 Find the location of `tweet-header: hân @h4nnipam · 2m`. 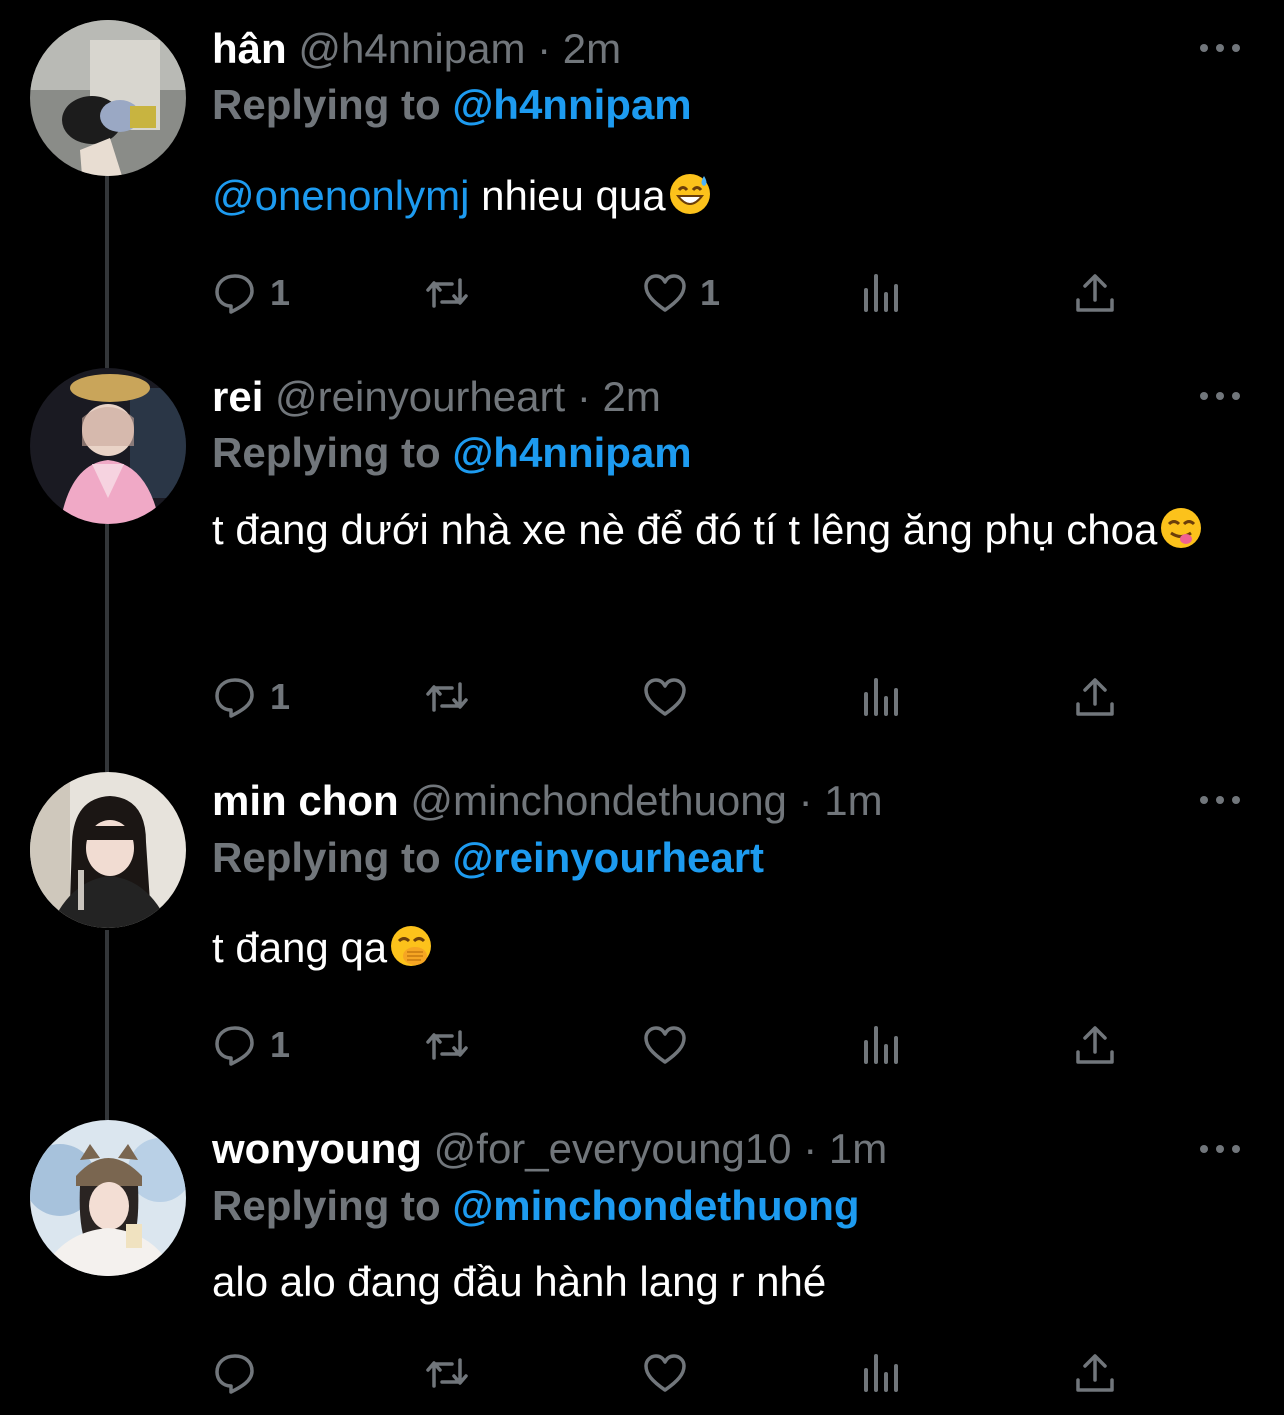

tweet-header: hân @h4nnipam · 2m is located at coordinates (416, 49).